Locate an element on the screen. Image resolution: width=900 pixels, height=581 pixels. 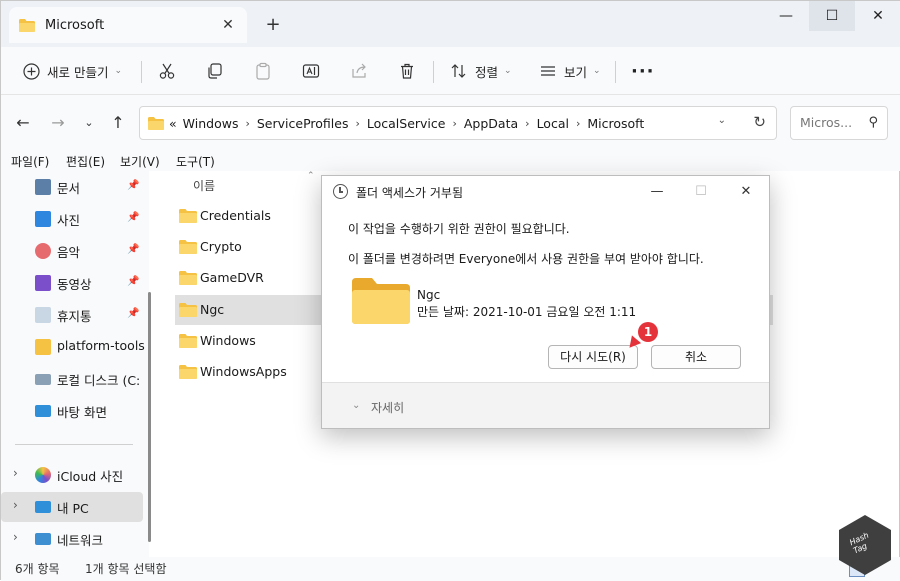
forward-arrow-icon: → is located at coordinates (58, 123).